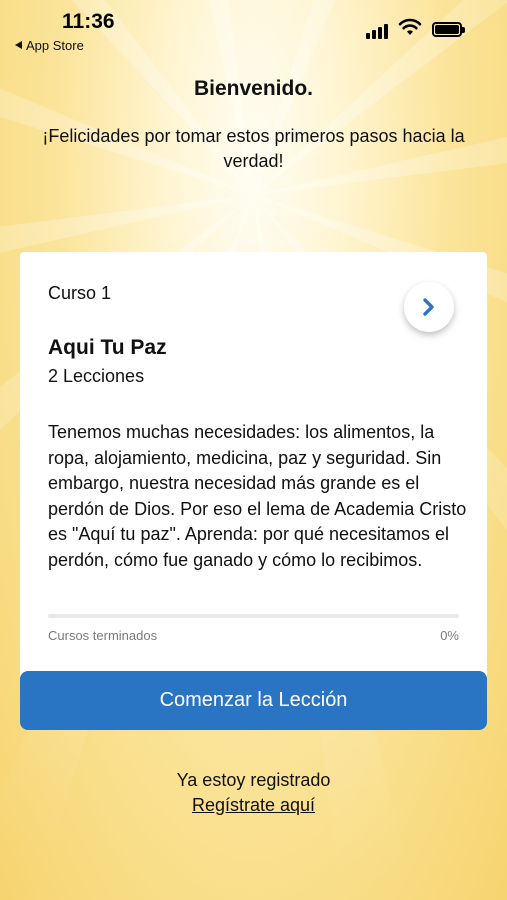 This screenshot has width=507, height=900. Describe the element at coordinates (103, 635) in the screenshot. I see `progress-label: Cursos terminados` at that location.